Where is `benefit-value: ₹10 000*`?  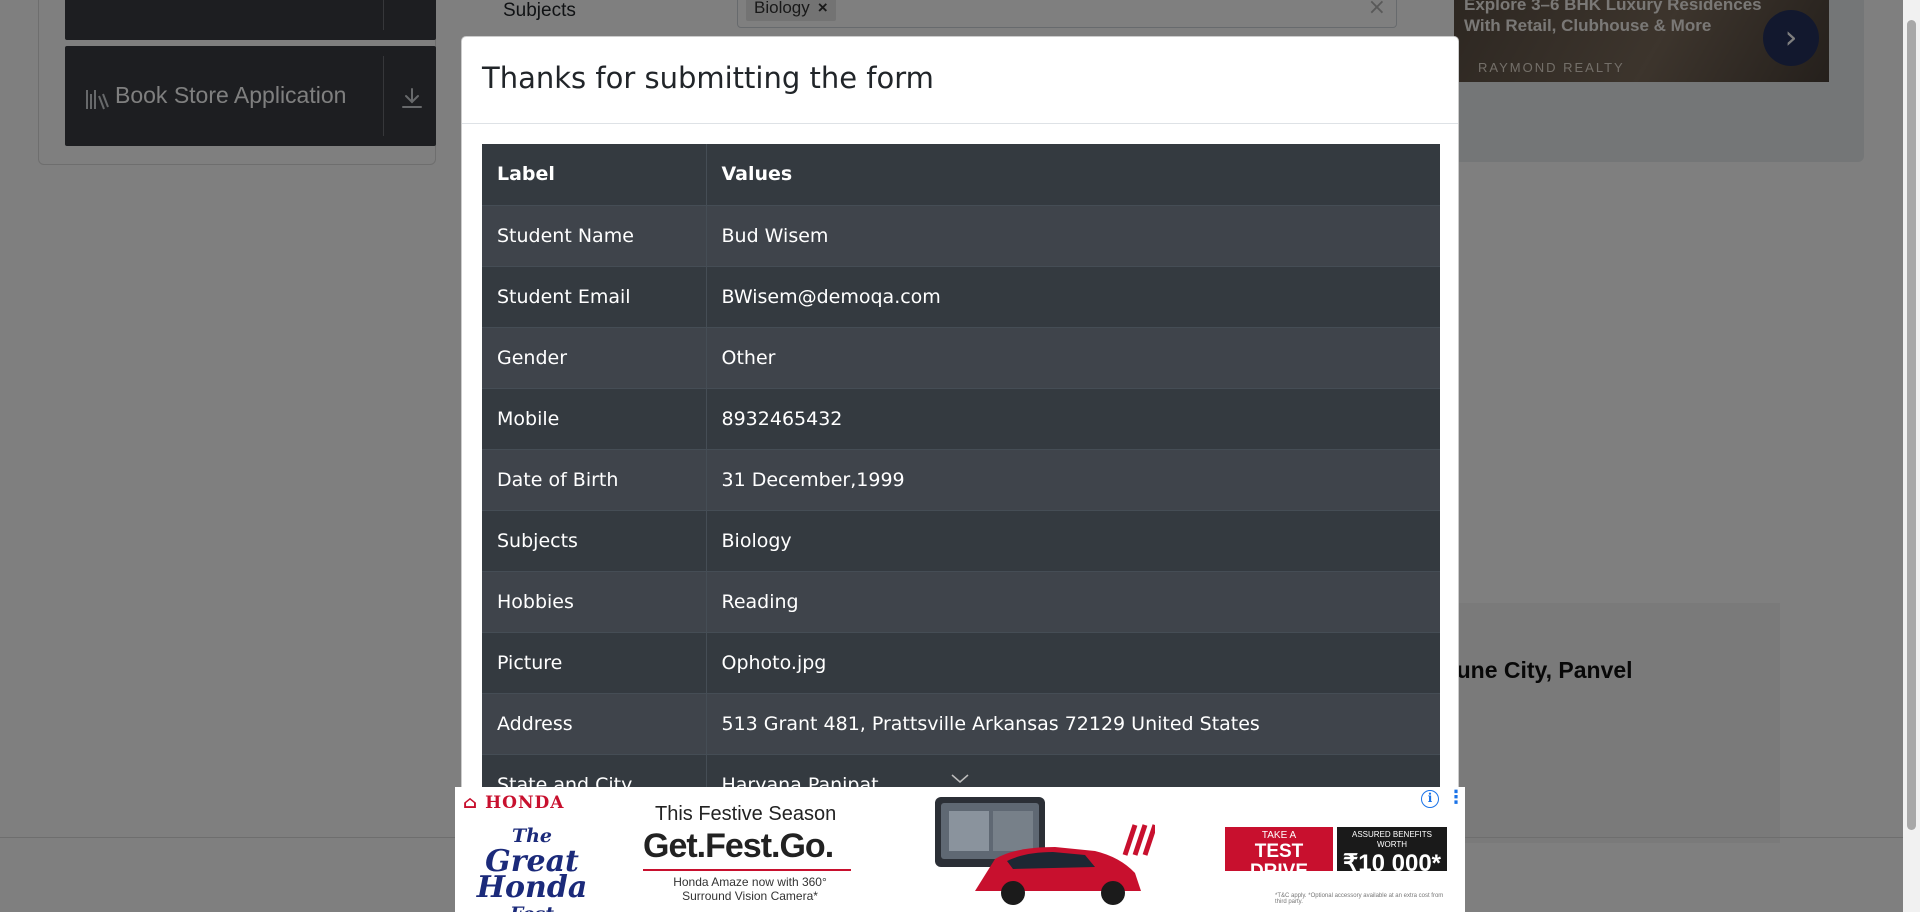 benefit-value: ₹10 000* is located at coordinates (1391, 863).